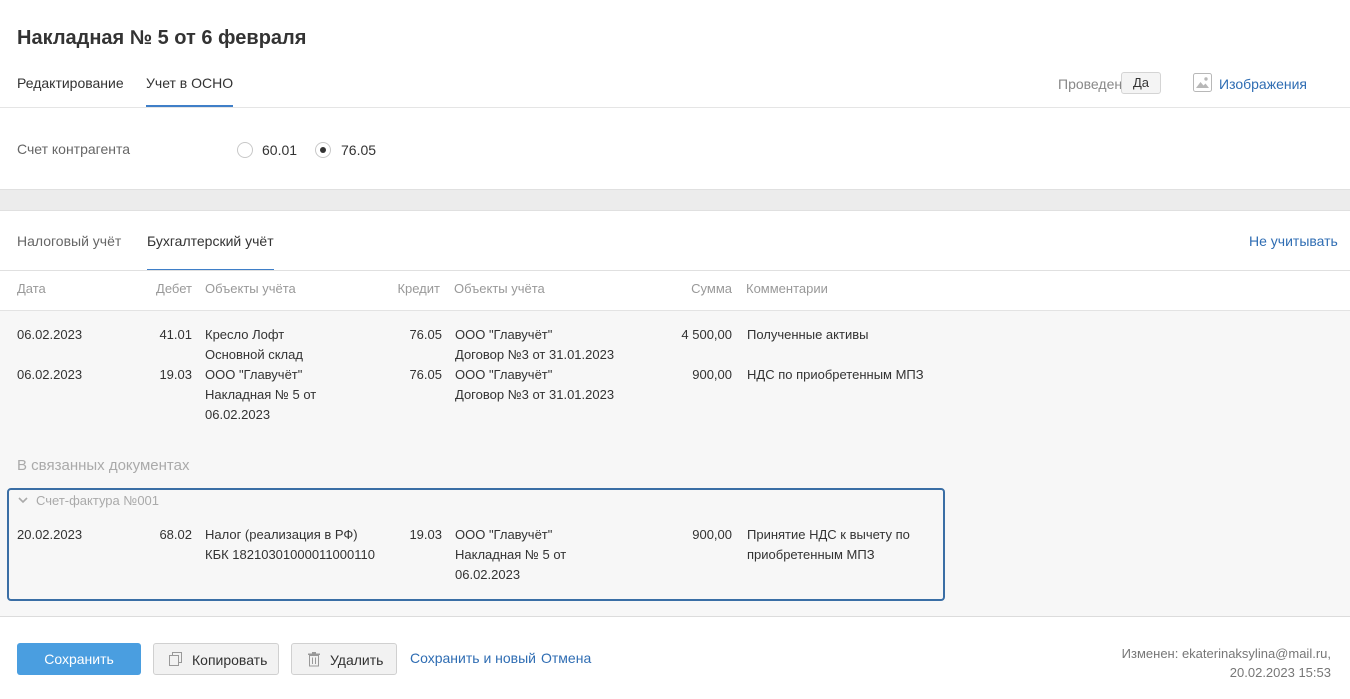  I want to click on modified-date: 20.02.2023 15:53, so click(1280, 672).